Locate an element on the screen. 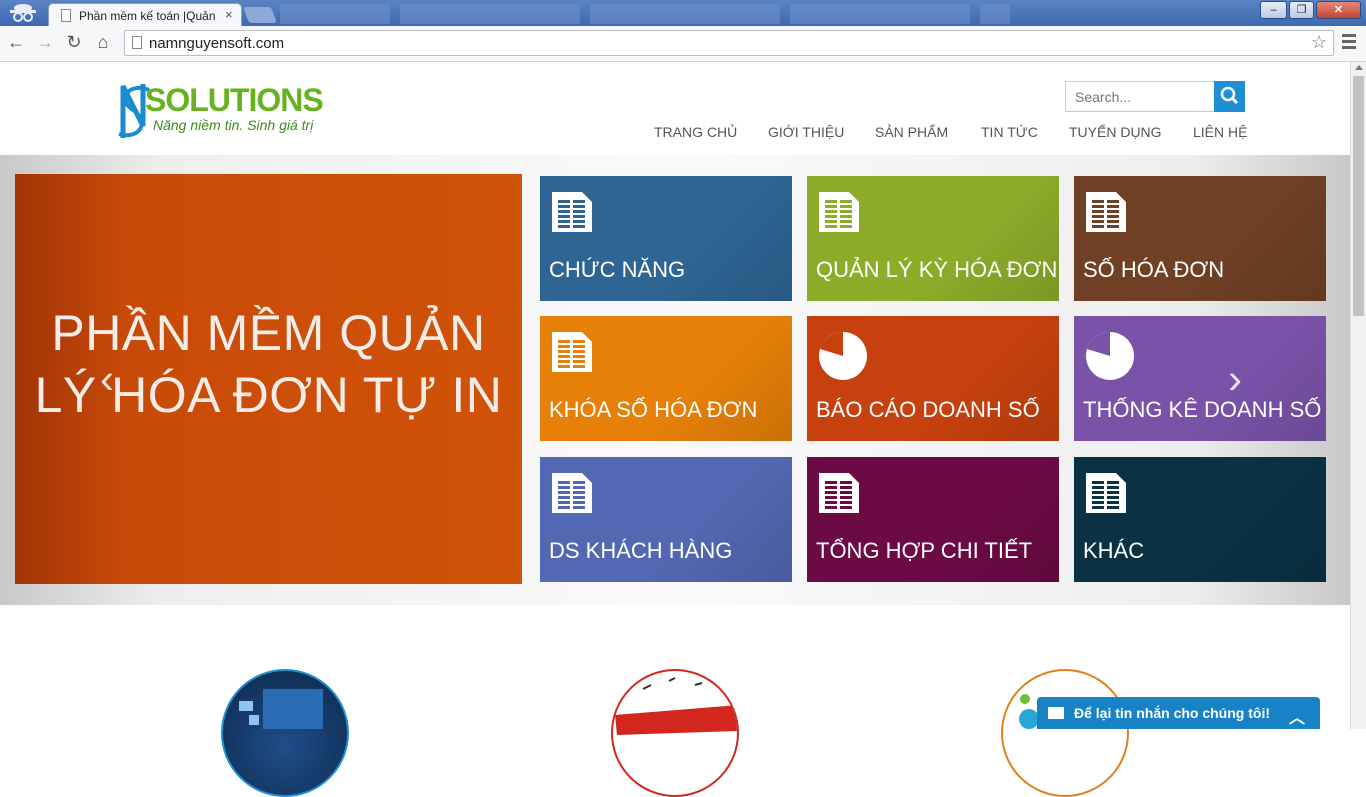 The height and width of the screenshot is (797, 1366). cloud-icon is located at coordinates (1029, 711).